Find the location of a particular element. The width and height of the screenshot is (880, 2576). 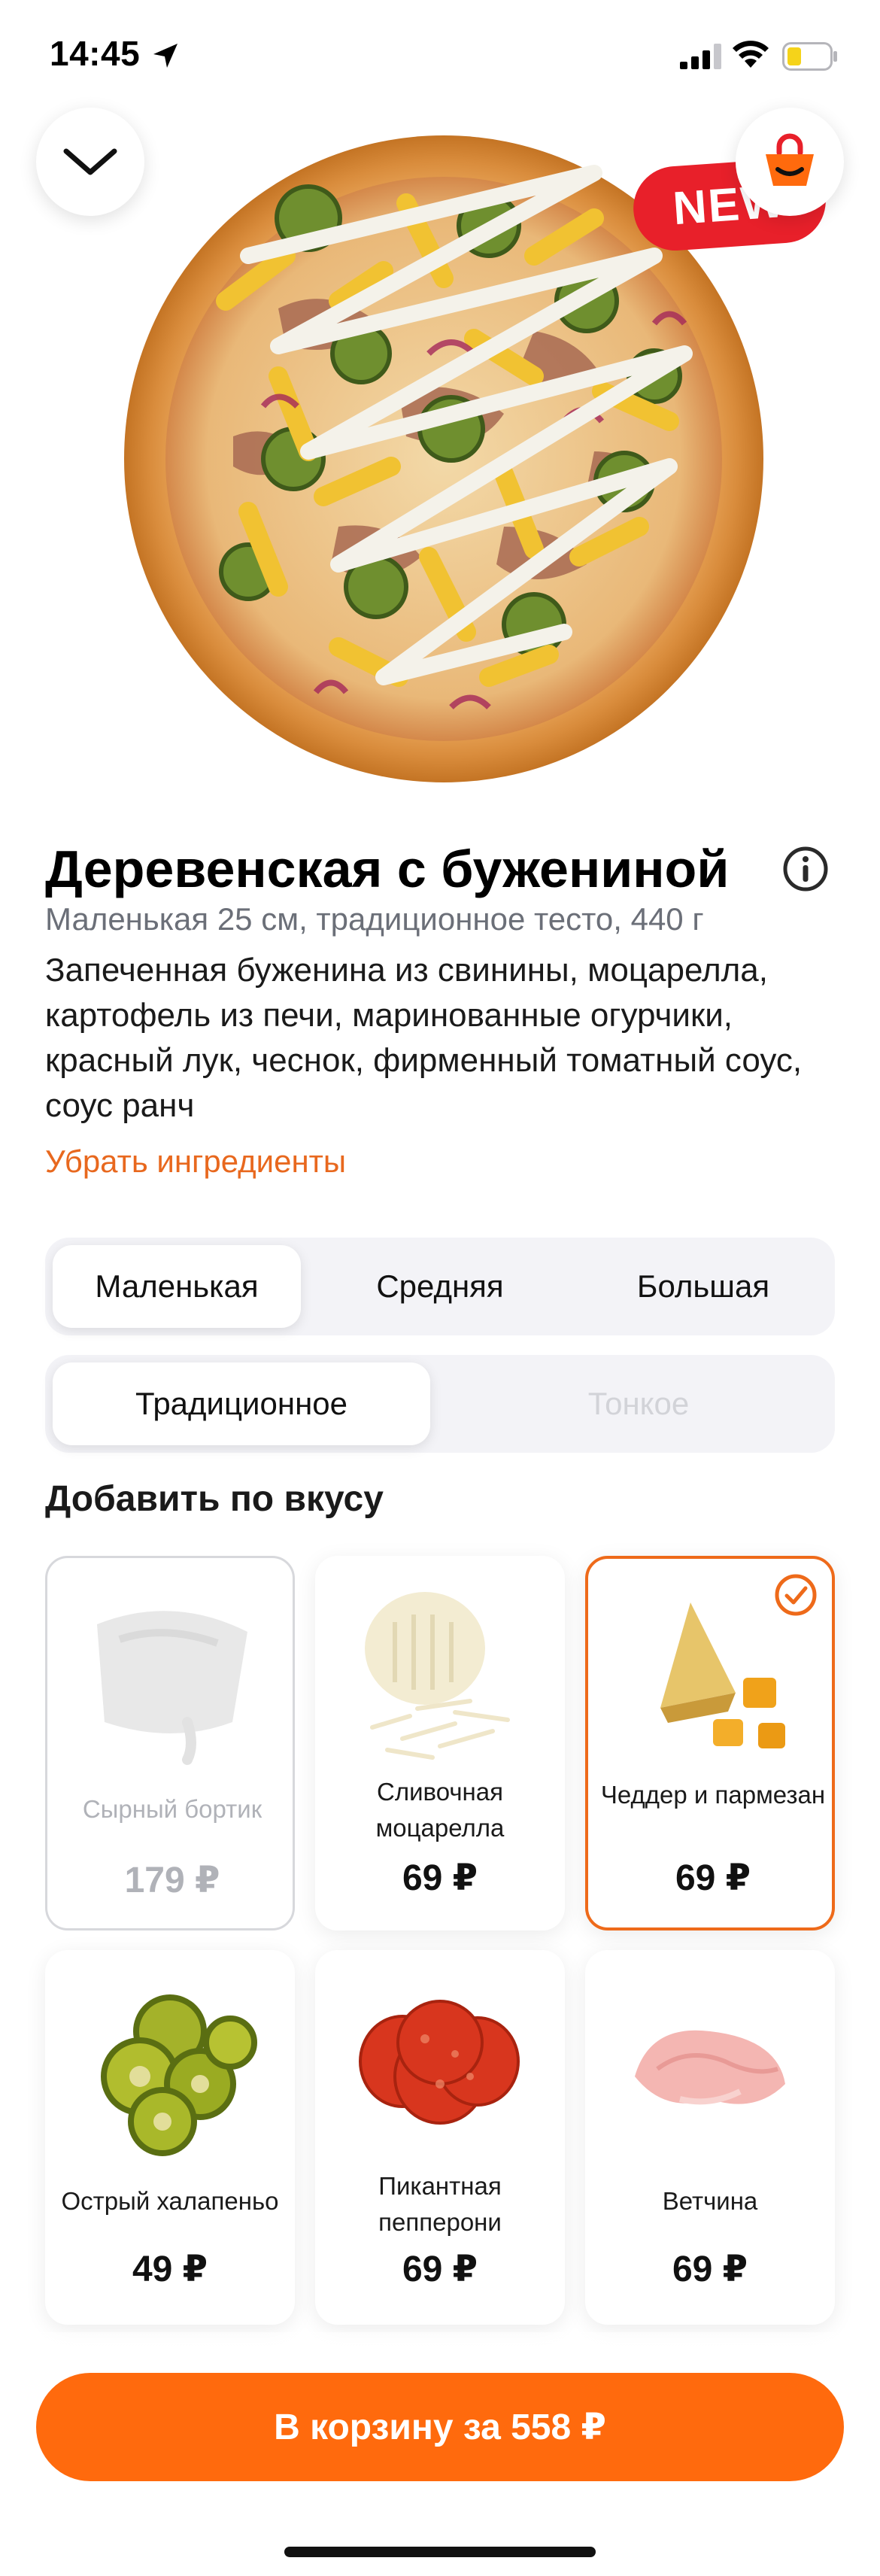

topping-card-ham: Ветчина 69 ₽ is located at coordinates (710, 2137).